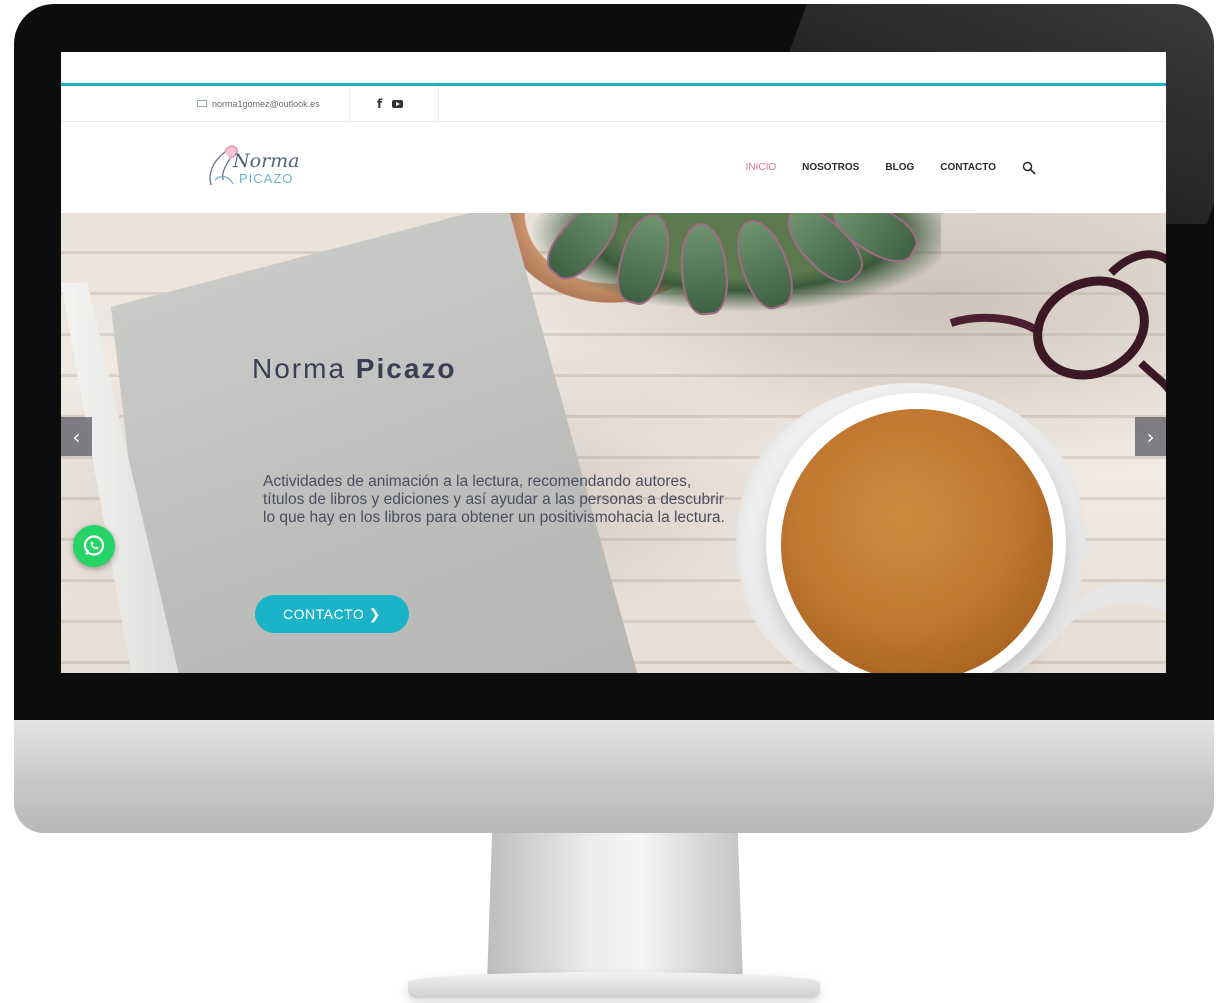 This screenshot has width=1222, height=1003. I want to click on logo-text: Norma, so click(266, 161).